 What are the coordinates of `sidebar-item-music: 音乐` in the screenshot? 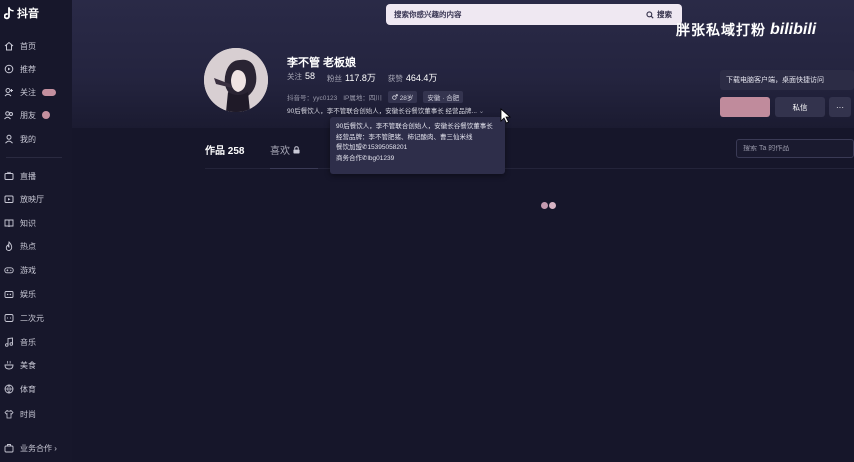 It's located at (20, 342).